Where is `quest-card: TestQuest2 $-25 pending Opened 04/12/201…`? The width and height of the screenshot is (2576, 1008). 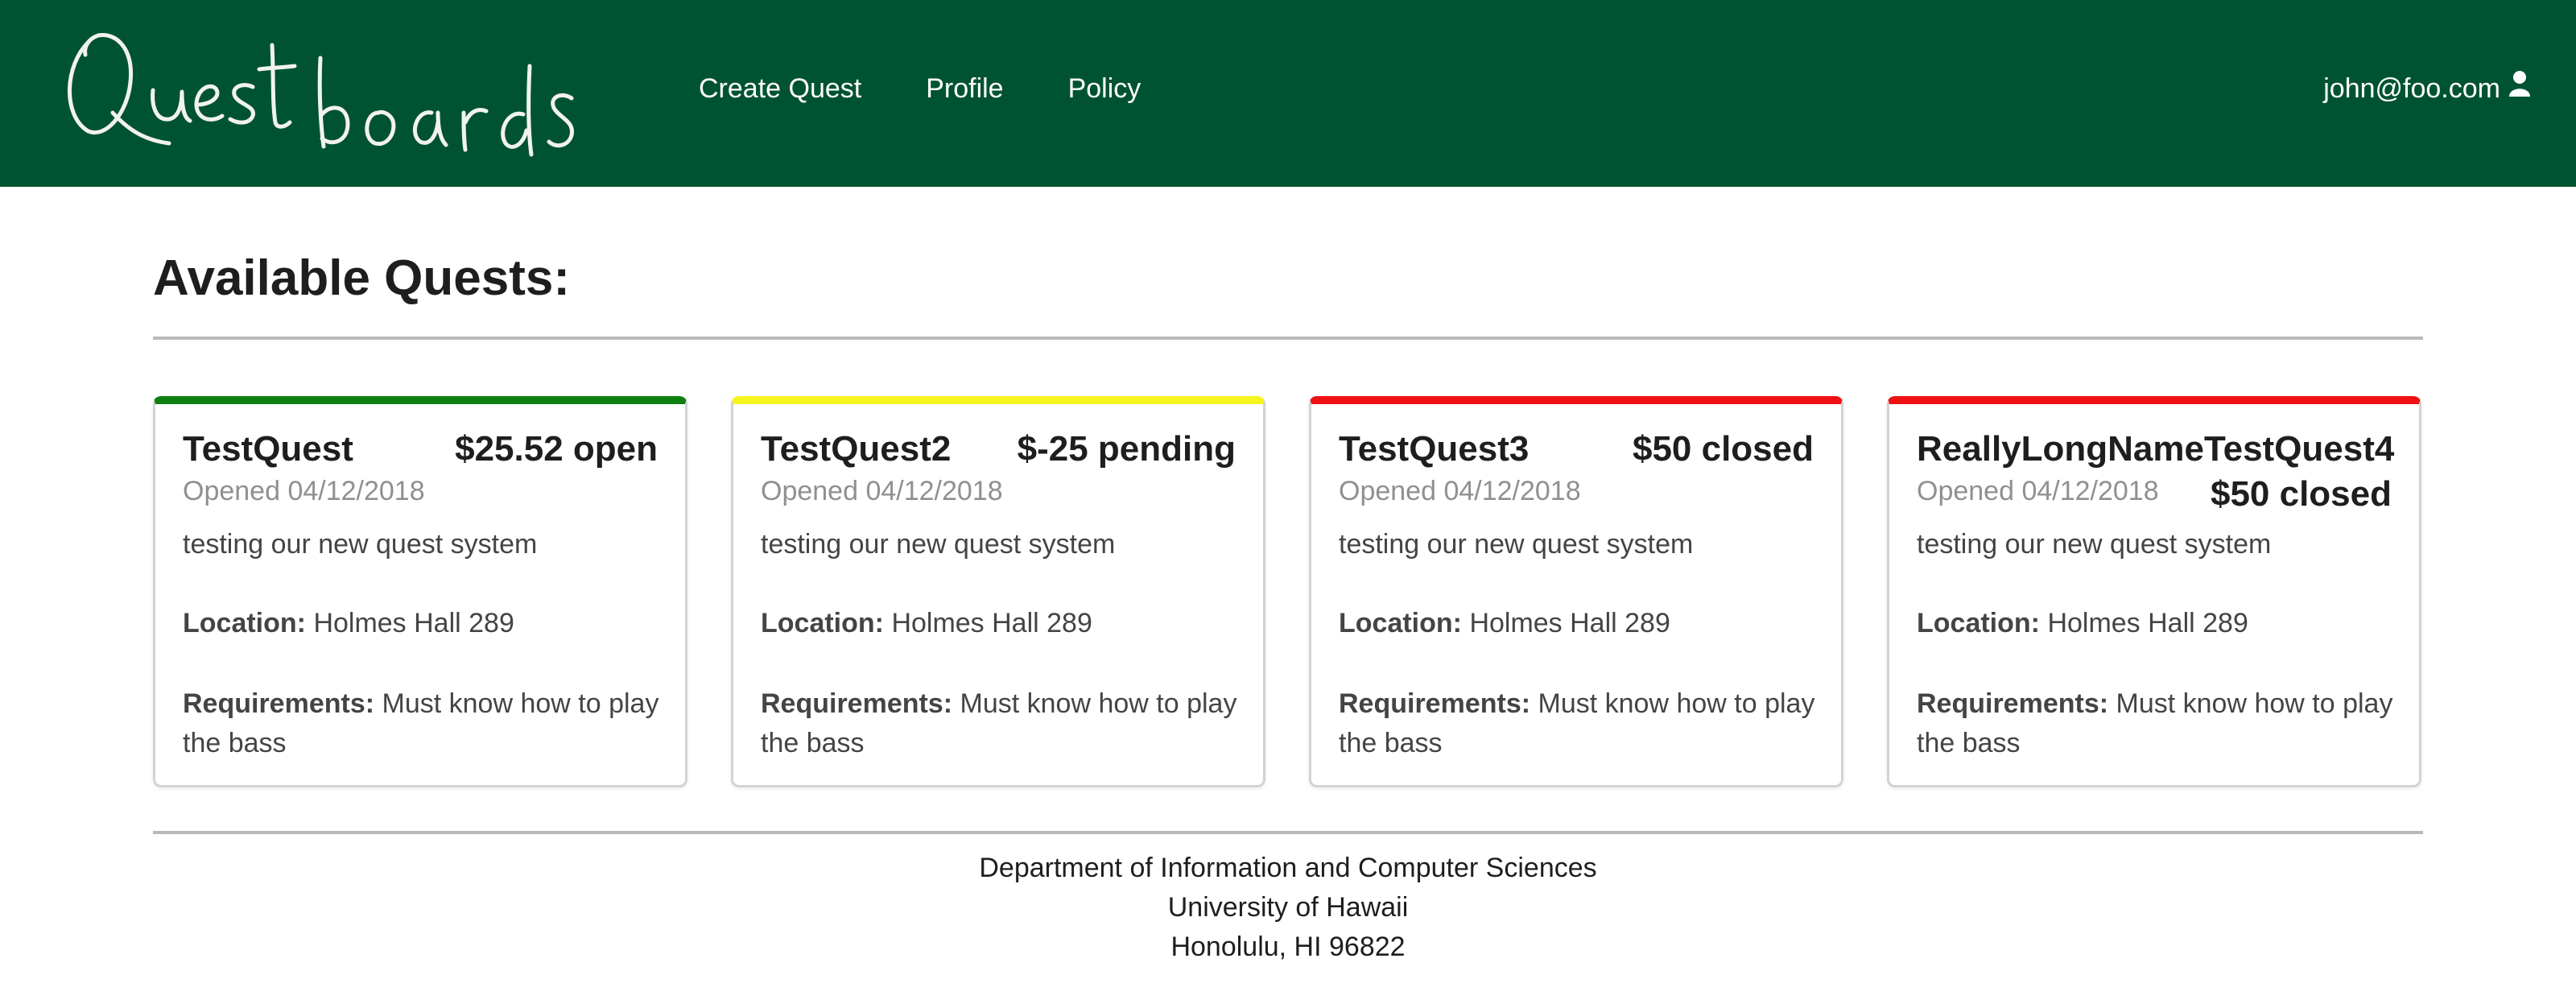
quest-card: TestQuest2 $-25 pending Opened 04/12/201… is located at coordinates (998, 591).